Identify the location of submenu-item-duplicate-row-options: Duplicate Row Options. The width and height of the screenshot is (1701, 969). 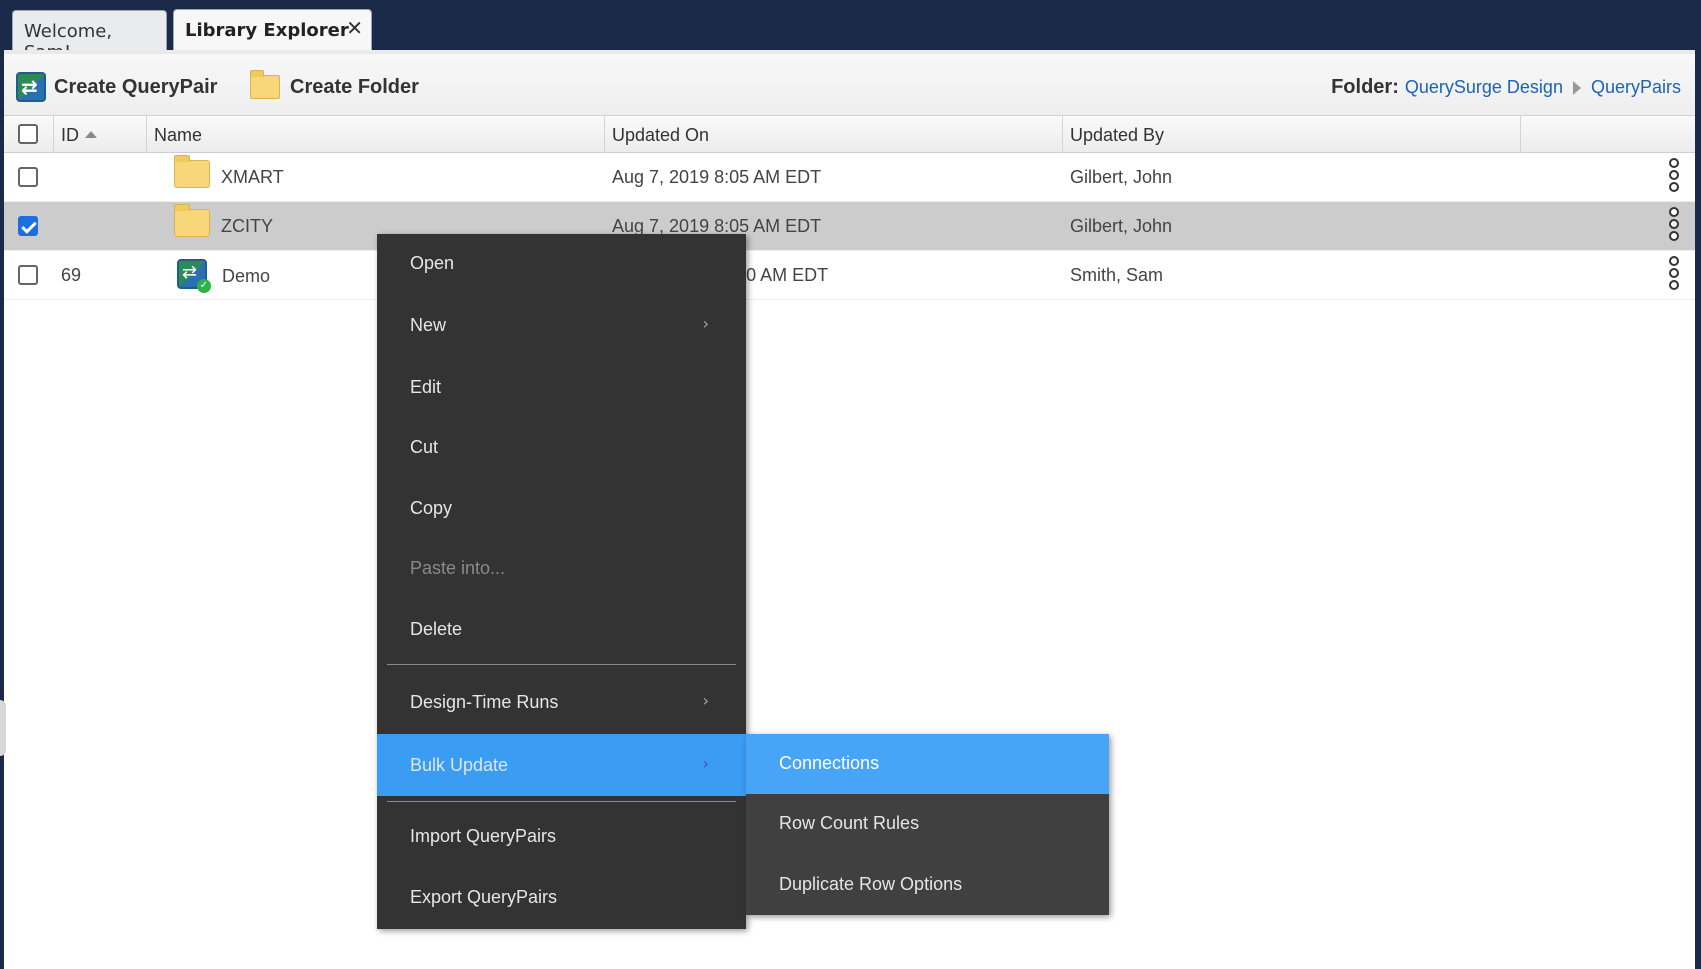
(927, 885).